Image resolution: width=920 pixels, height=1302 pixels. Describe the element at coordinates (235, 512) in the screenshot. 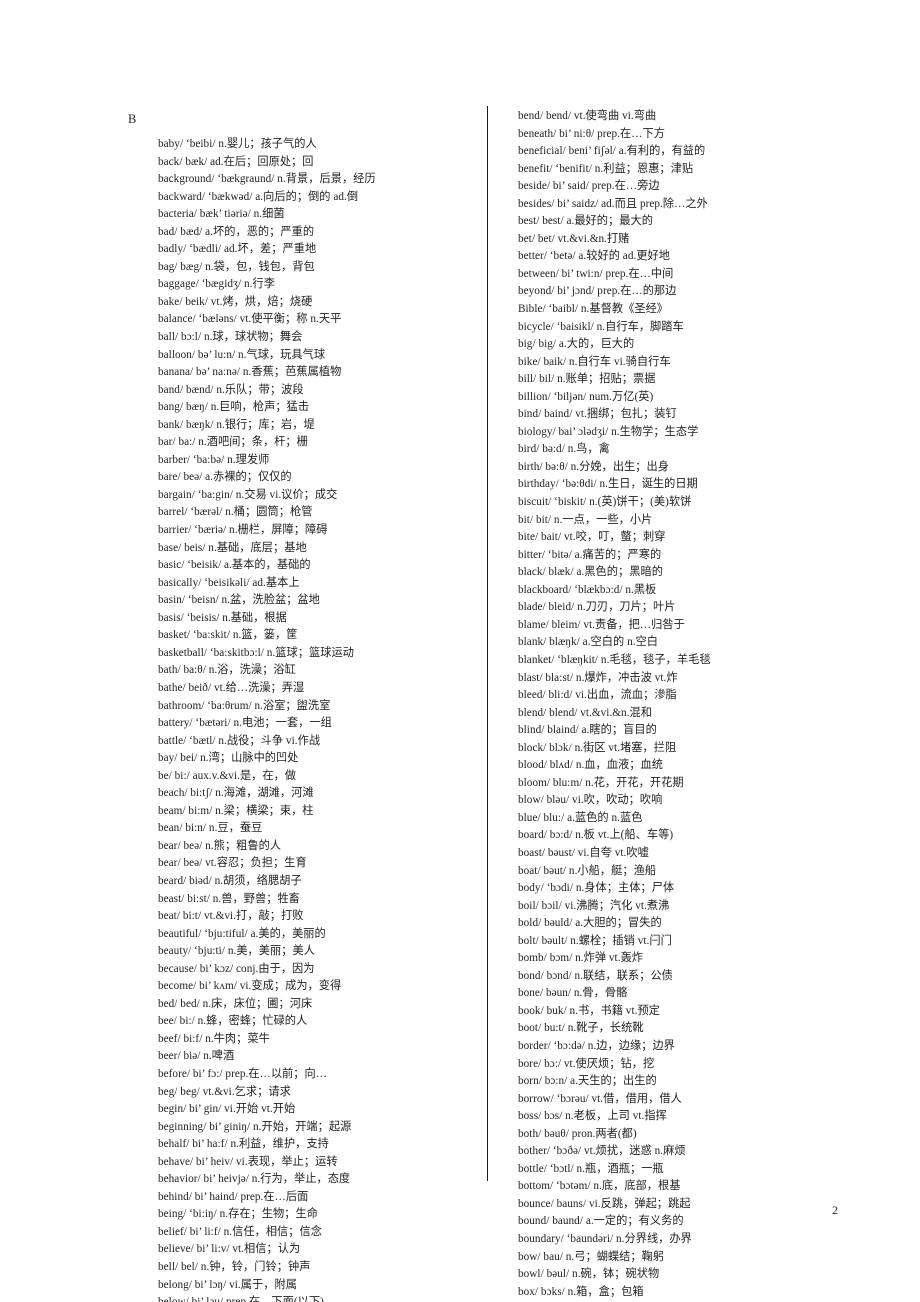

I see `dictionary-entry: barrel/ ‘bærəl/ n.桶；圆筒；枪管` at that location.